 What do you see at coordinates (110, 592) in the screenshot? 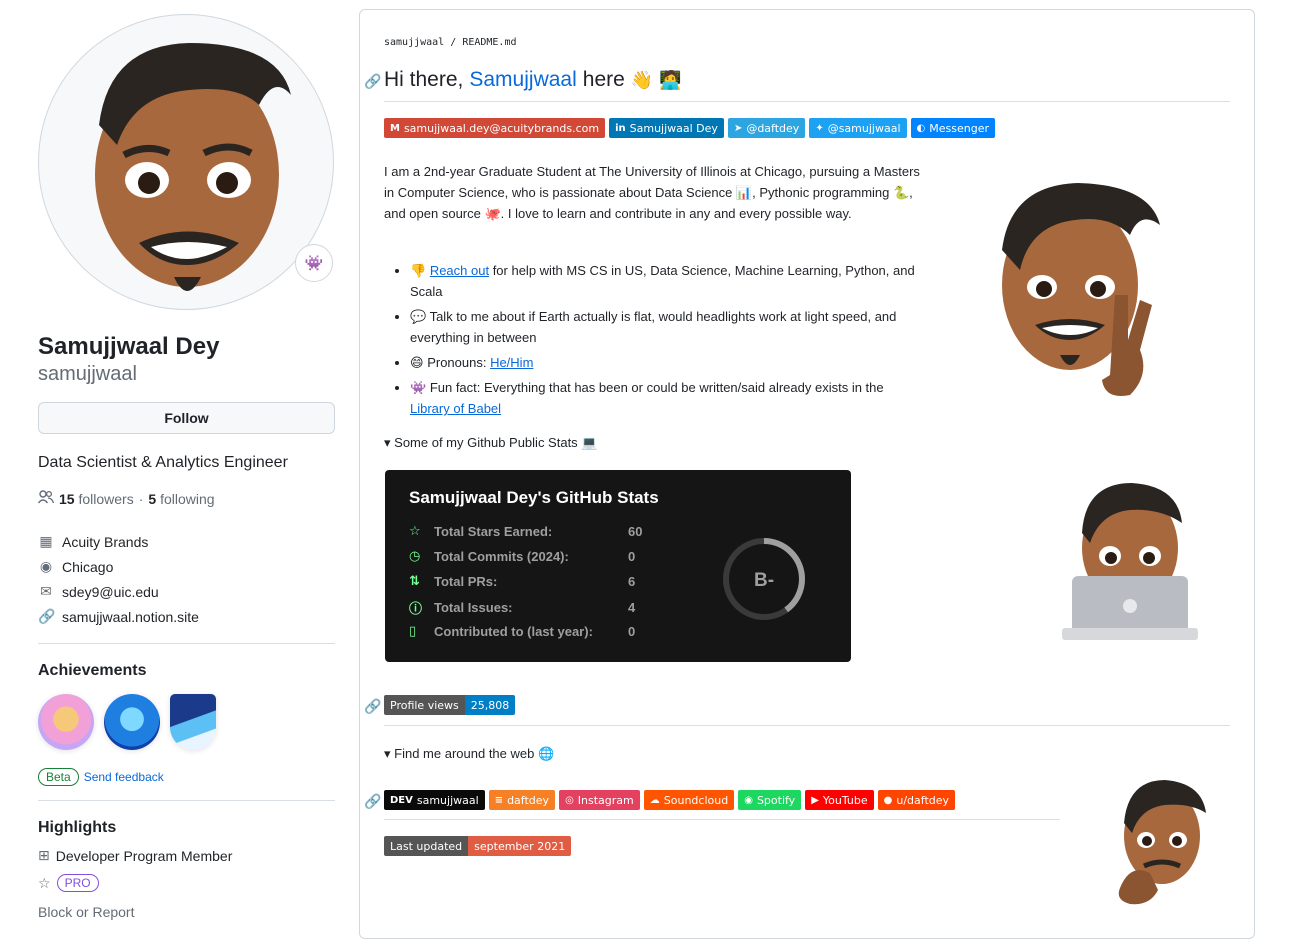
I see `email-link: sdey9@uic.edu` at bounding box center [110, 592].